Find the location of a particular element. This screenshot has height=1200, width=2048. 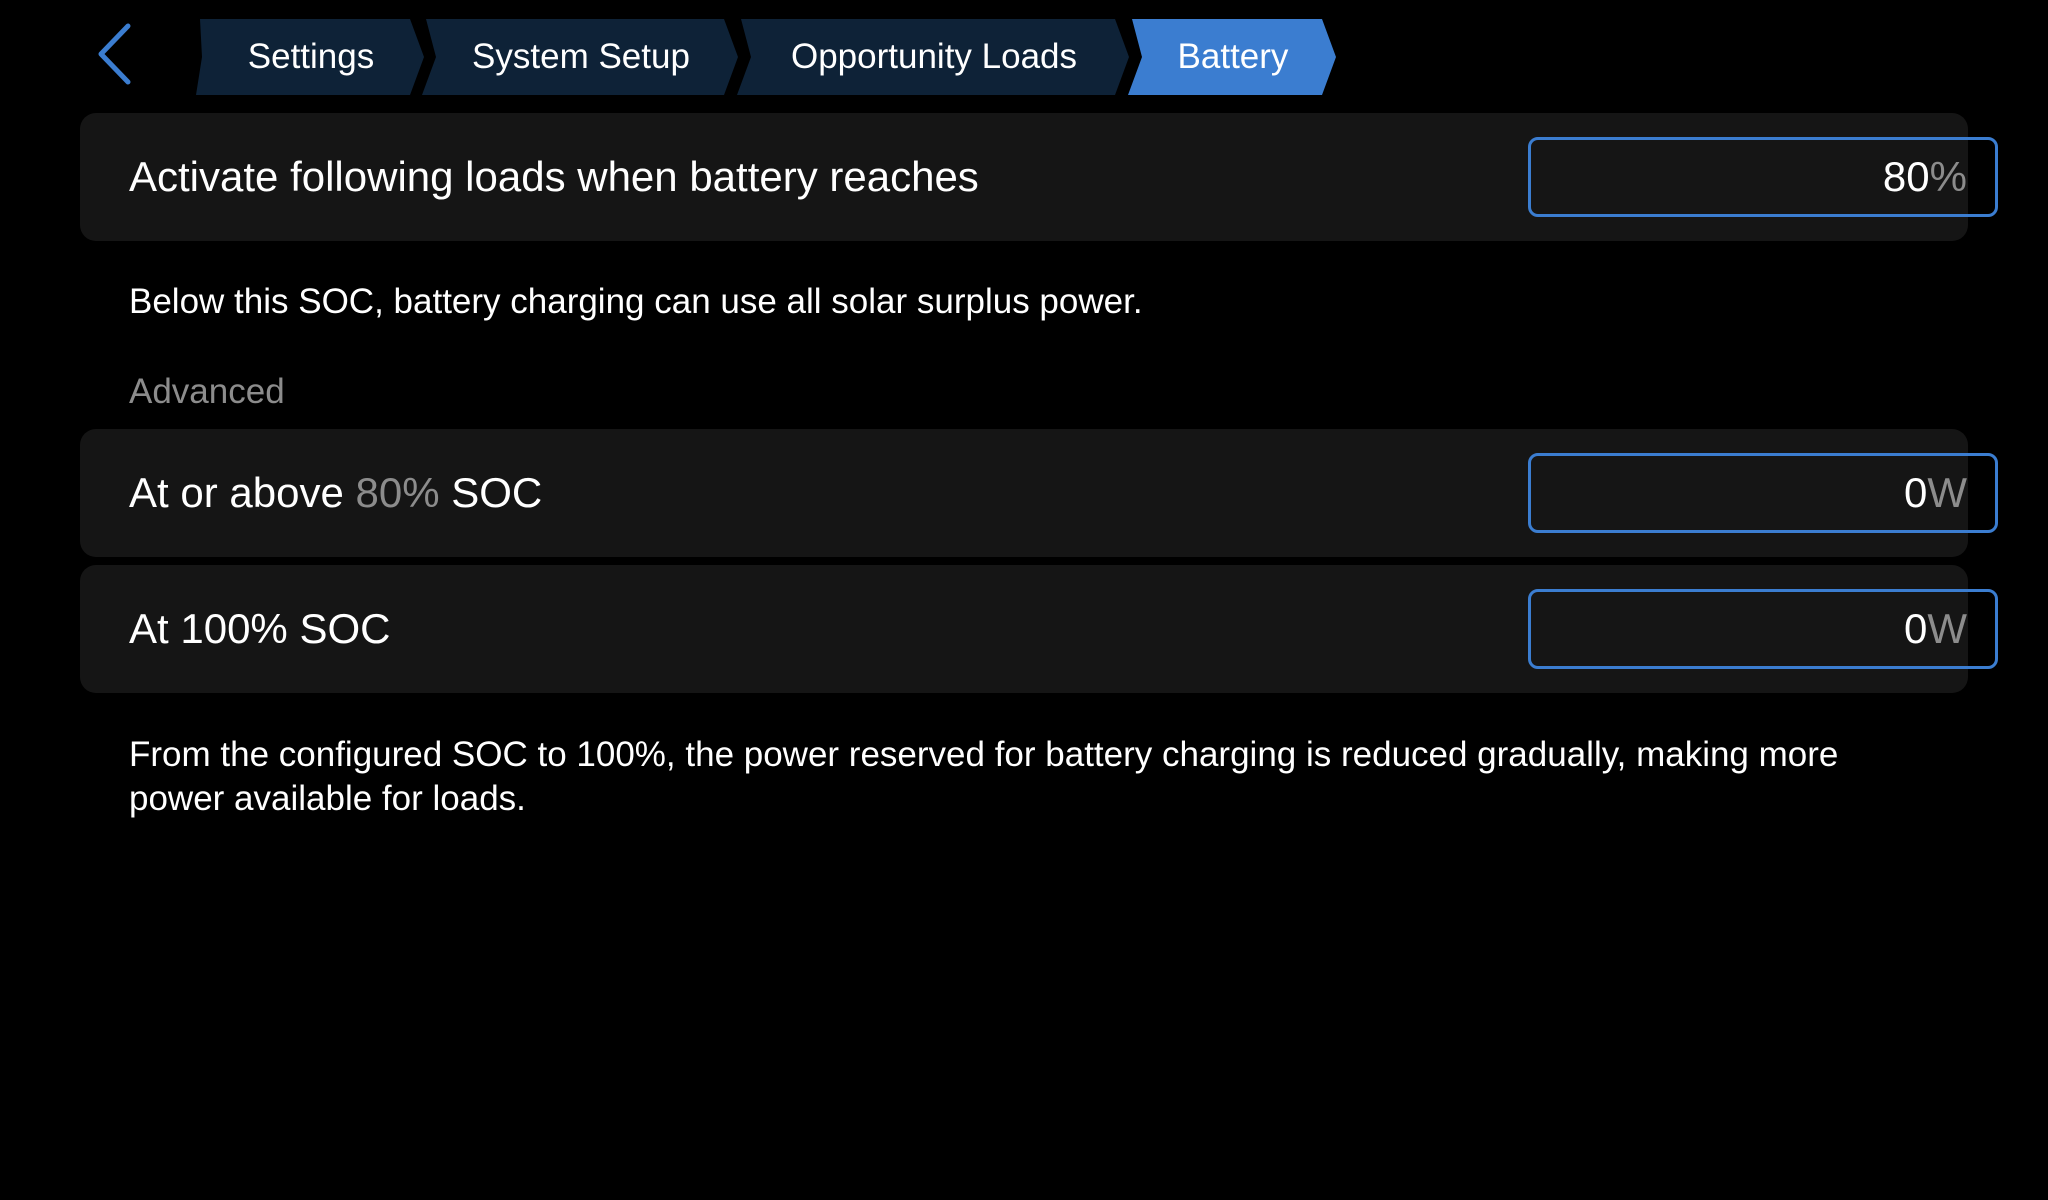

power-at-full-soc-value: 0 is located at coordinates (1915, 628).